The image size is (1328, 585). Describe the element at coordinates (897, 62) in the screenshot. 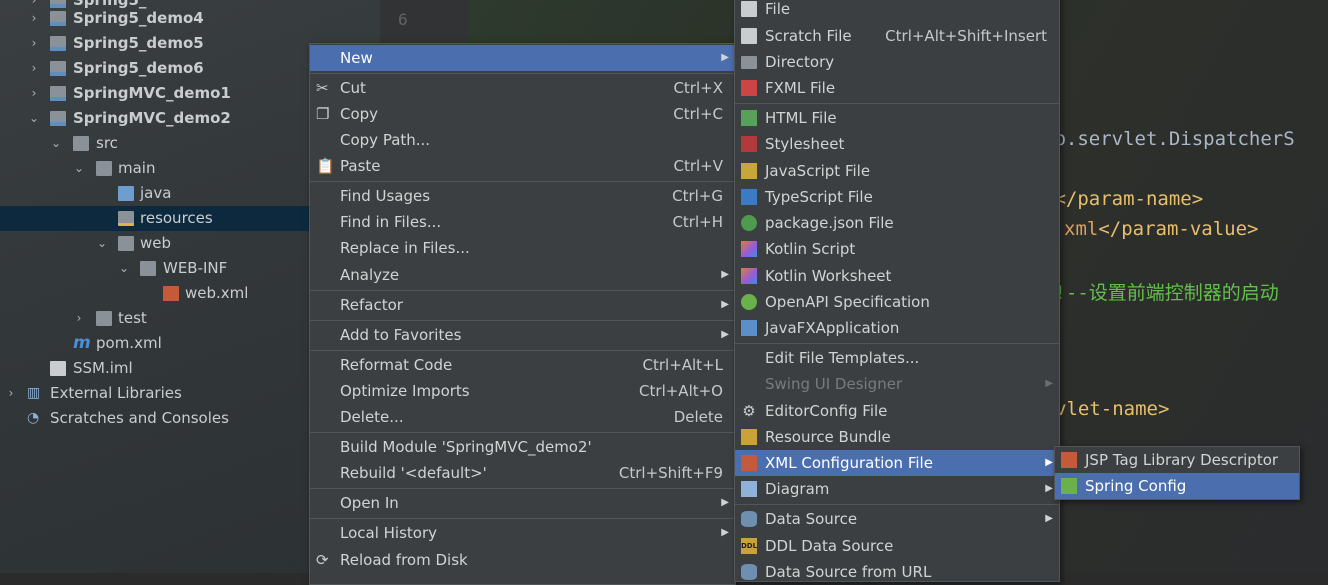

I see `menu-item-directory: Directory` at that location.